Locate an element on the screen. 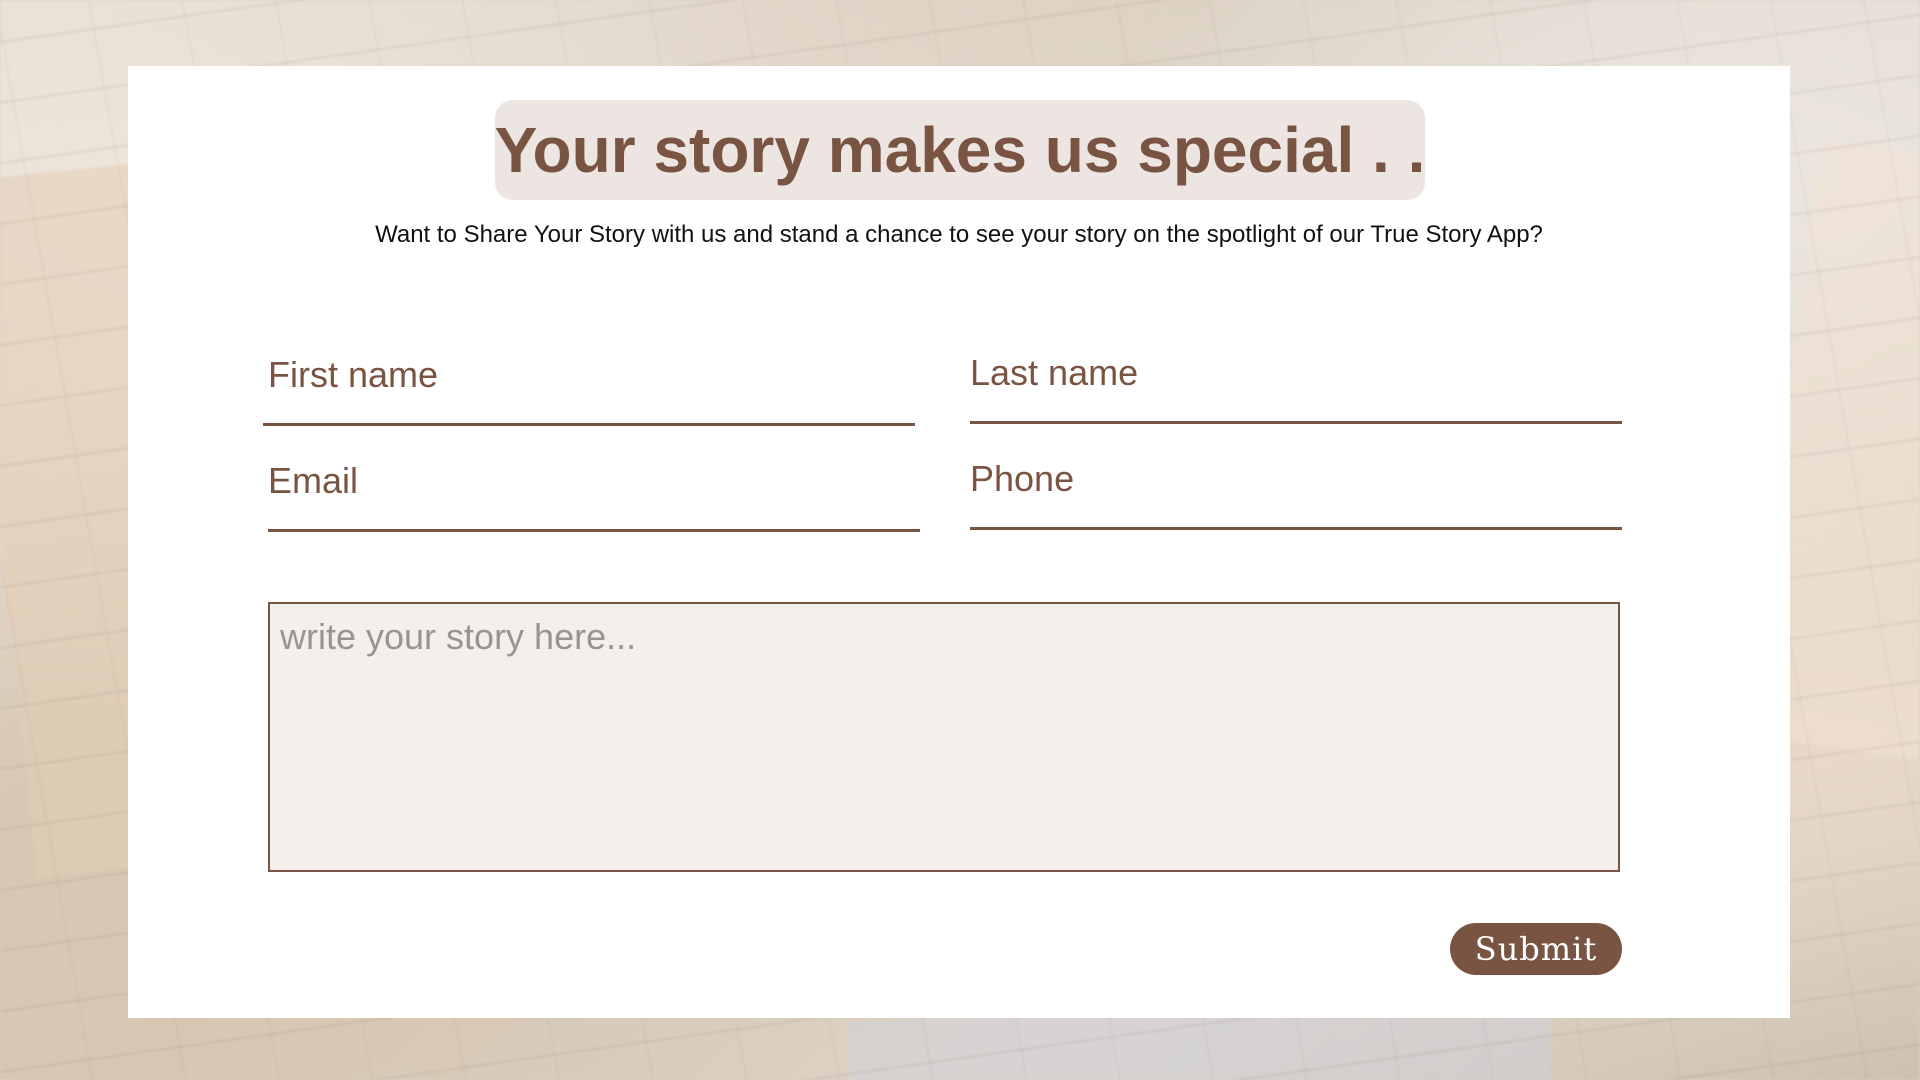 The width and height of the screenshot is (1920, 1080). last-name-field: Last name is located at coordinates (1296, 384).